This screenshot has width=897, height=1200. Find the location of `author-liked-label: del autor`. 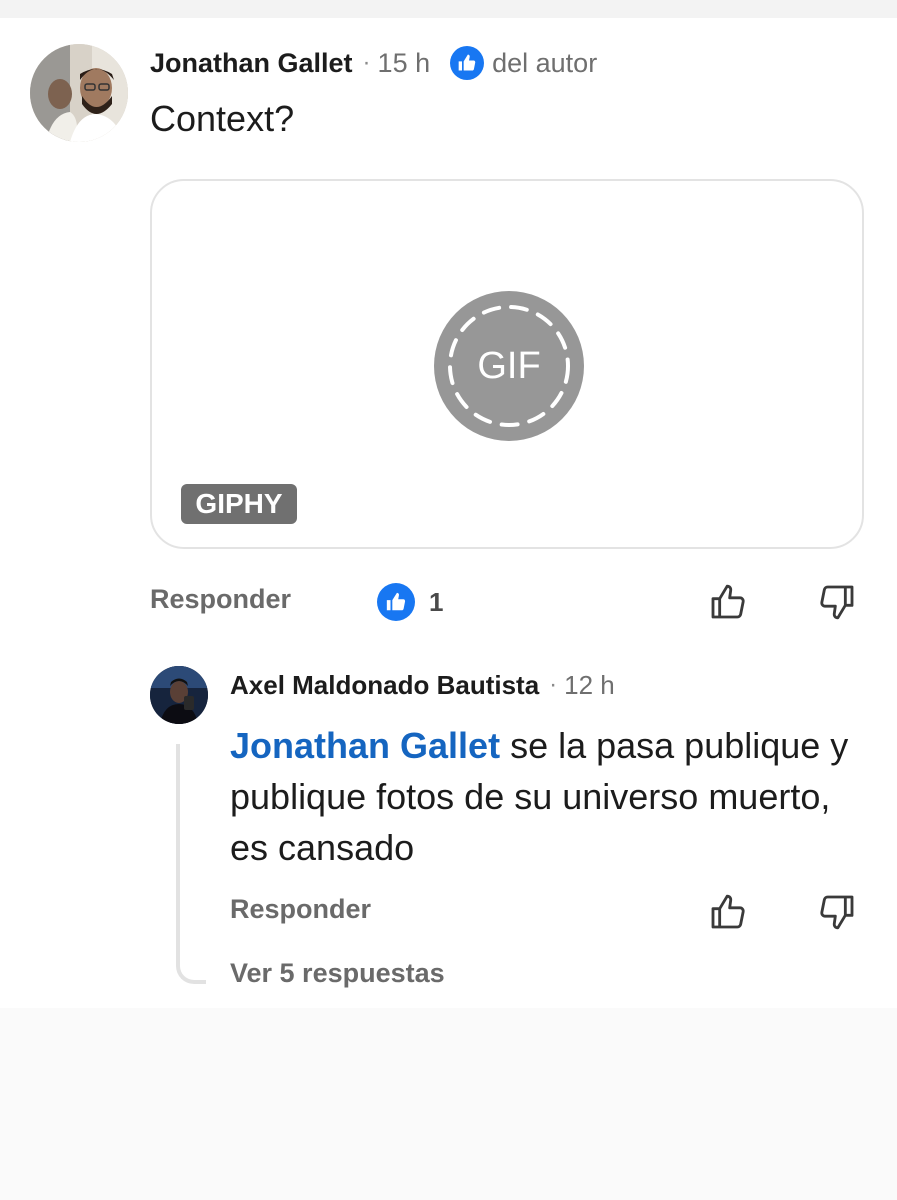

author-liked-label: del autor is located at coordinates (545, 62).